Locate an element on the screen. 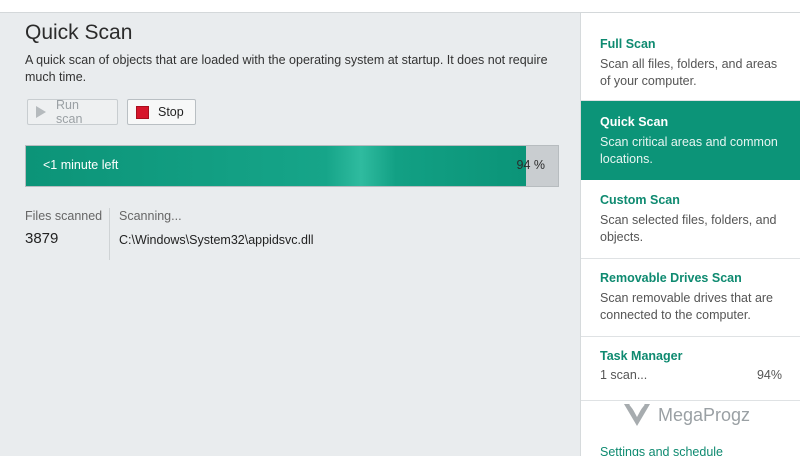  files-scanned-label: Files scanned is located at coordinates (64, 216).